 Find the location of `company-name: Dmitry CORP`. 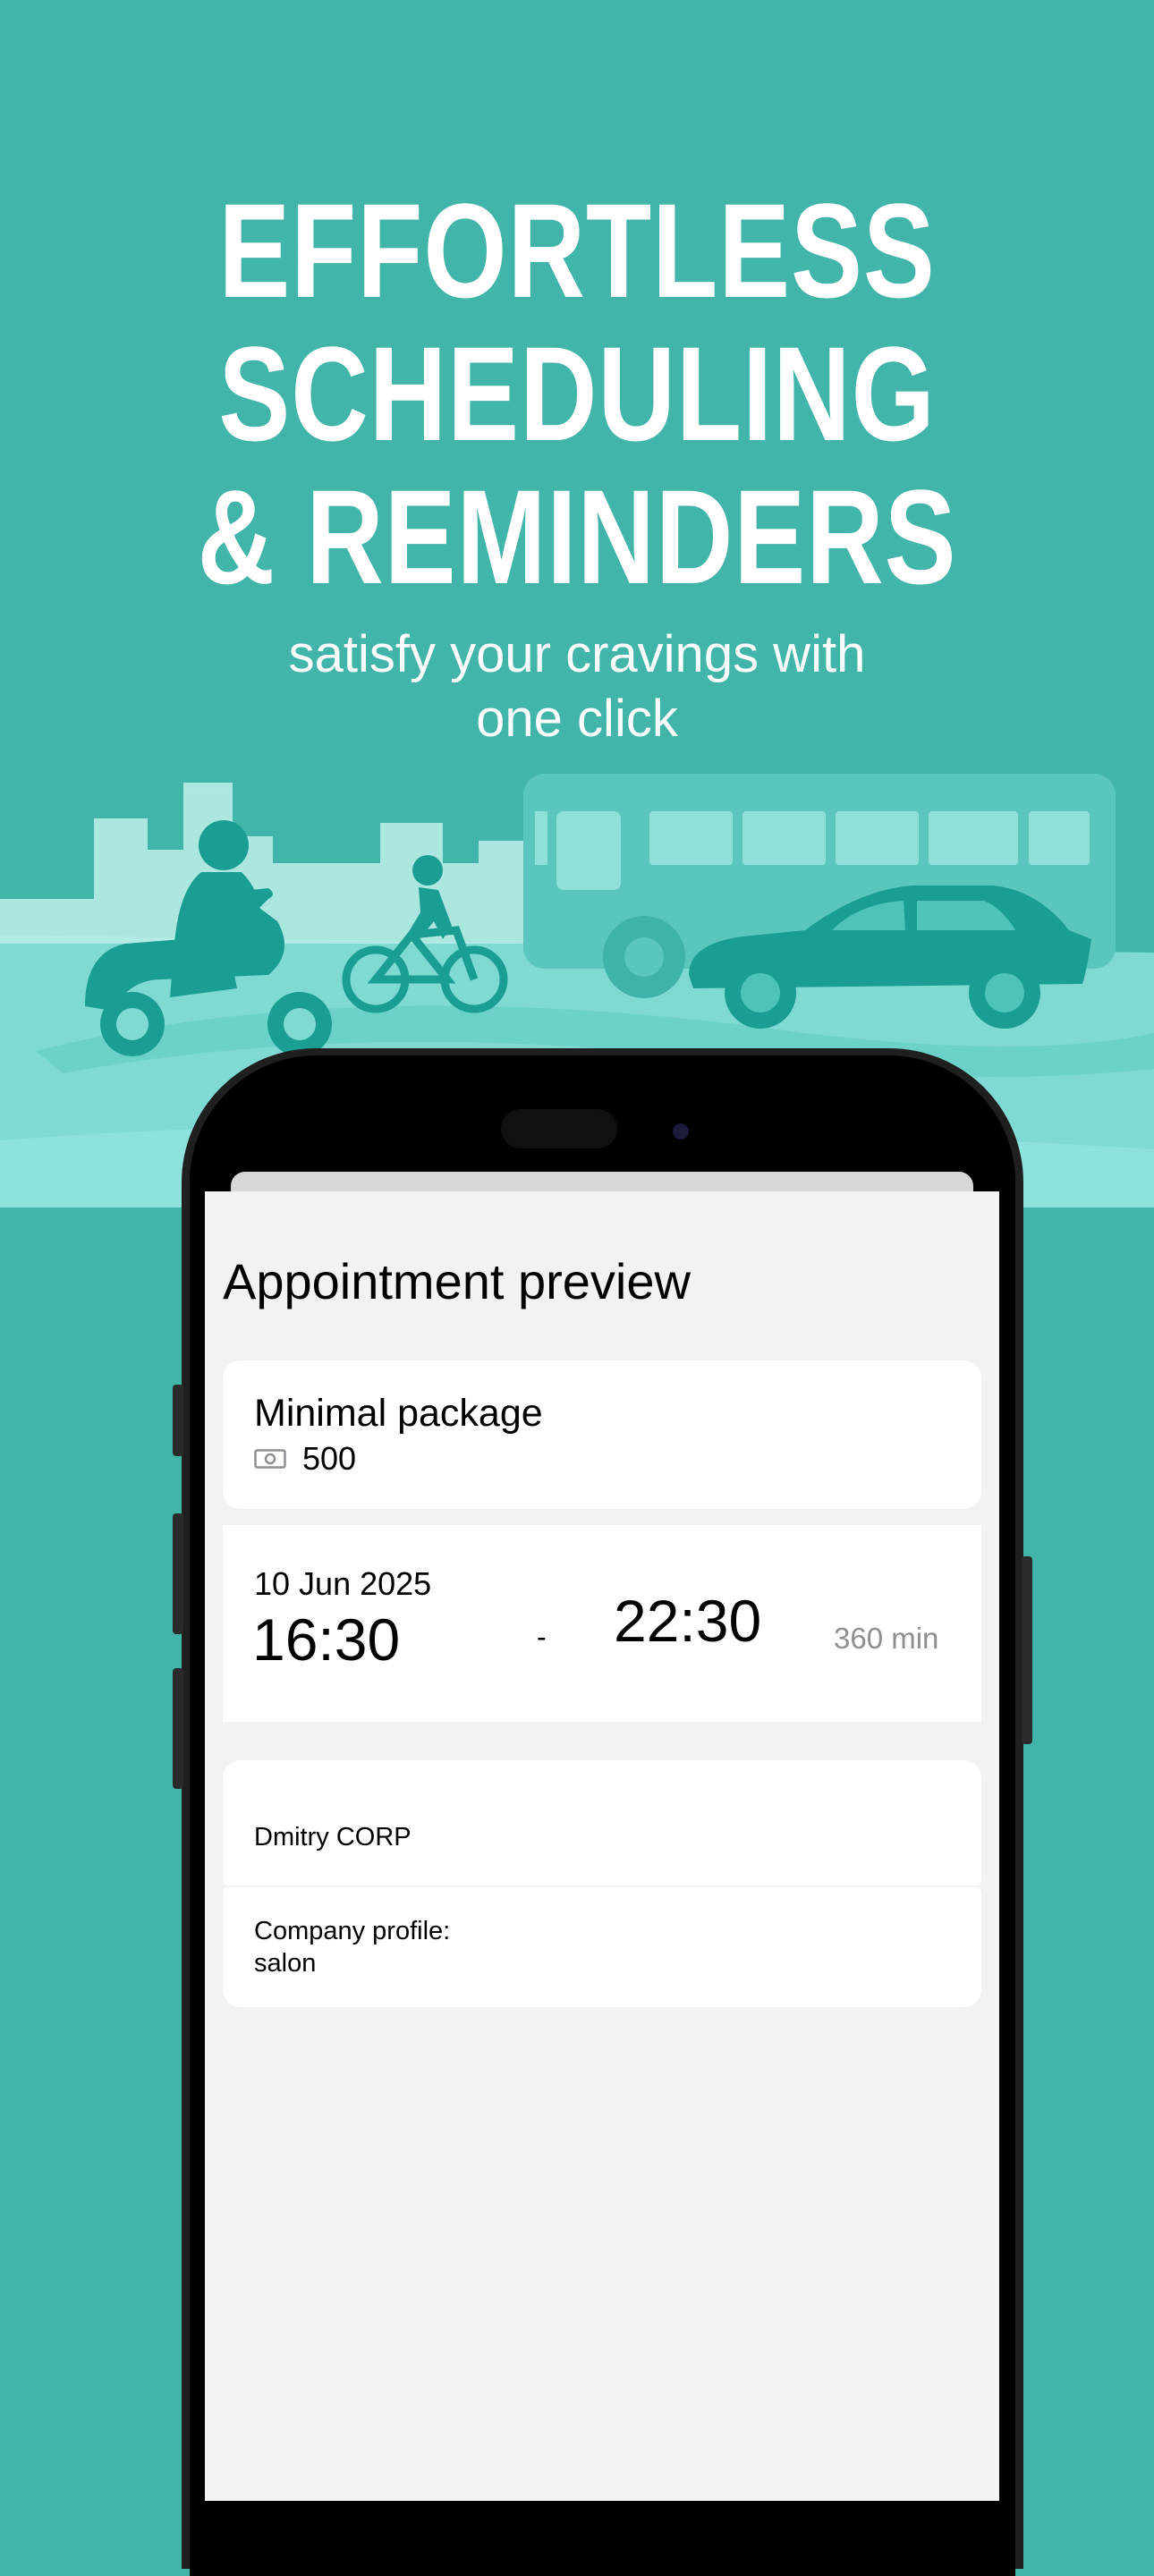

company-name: Dmitry CORP is located at coordinates (333, 1837).